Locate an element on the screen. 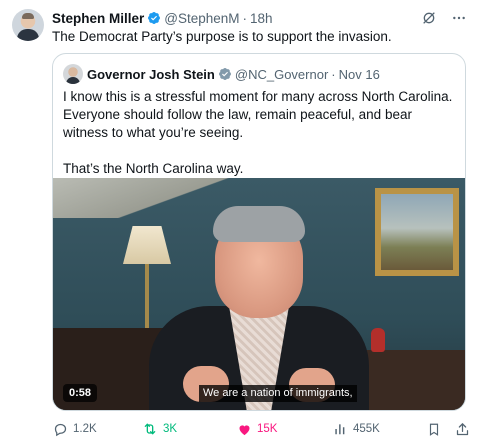 The image size is (482, 445). action-bar: 1.2K 3K 15K 455K is located at coordinates (262, 429).